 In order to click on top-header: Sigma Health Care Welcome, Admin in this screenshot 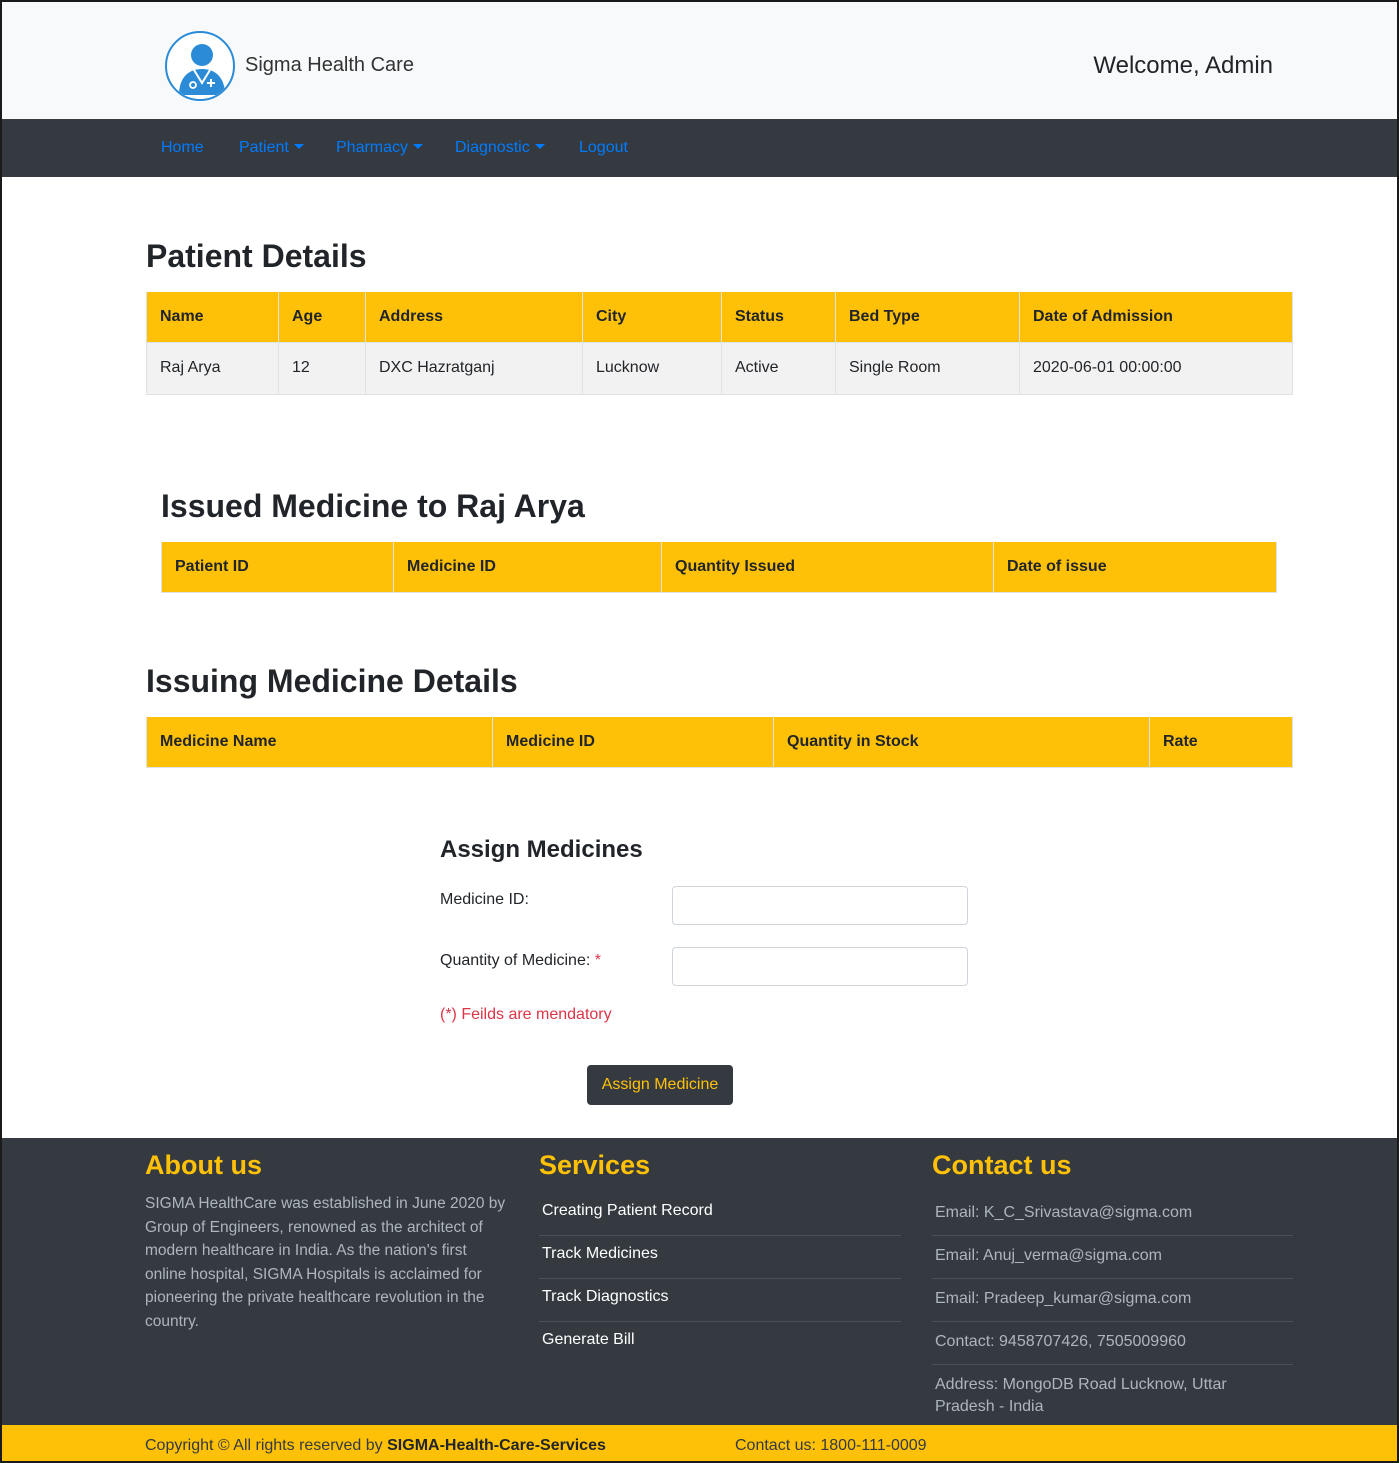, I will do `click(699, 60)`.